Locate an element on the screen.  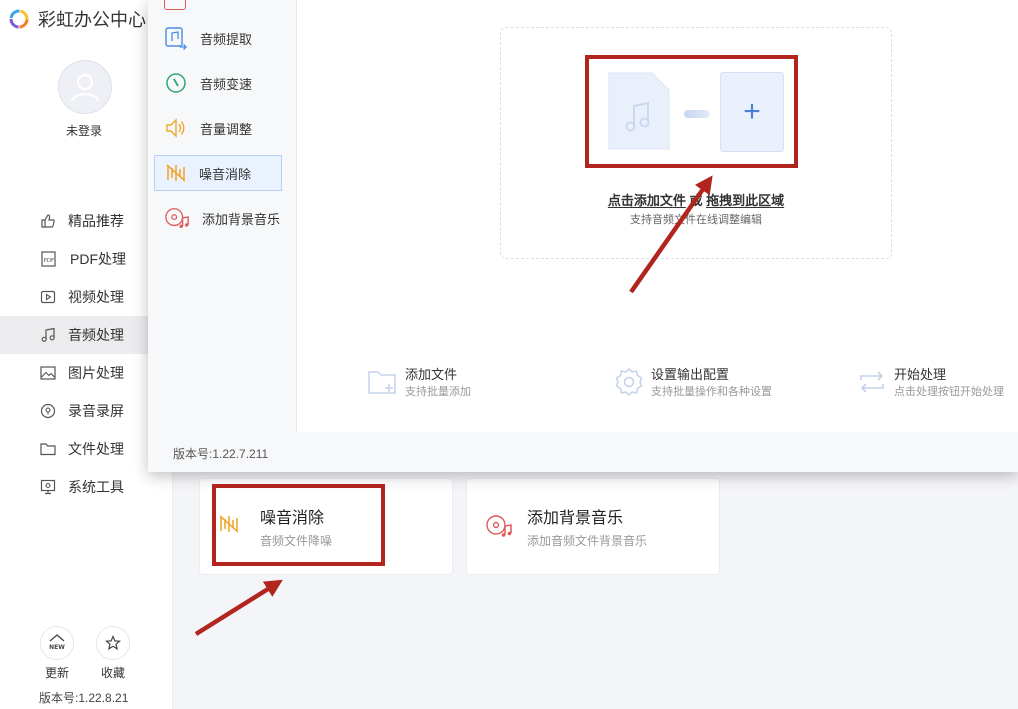
arrow-to-noise-card is located at coordinates (238, 607).